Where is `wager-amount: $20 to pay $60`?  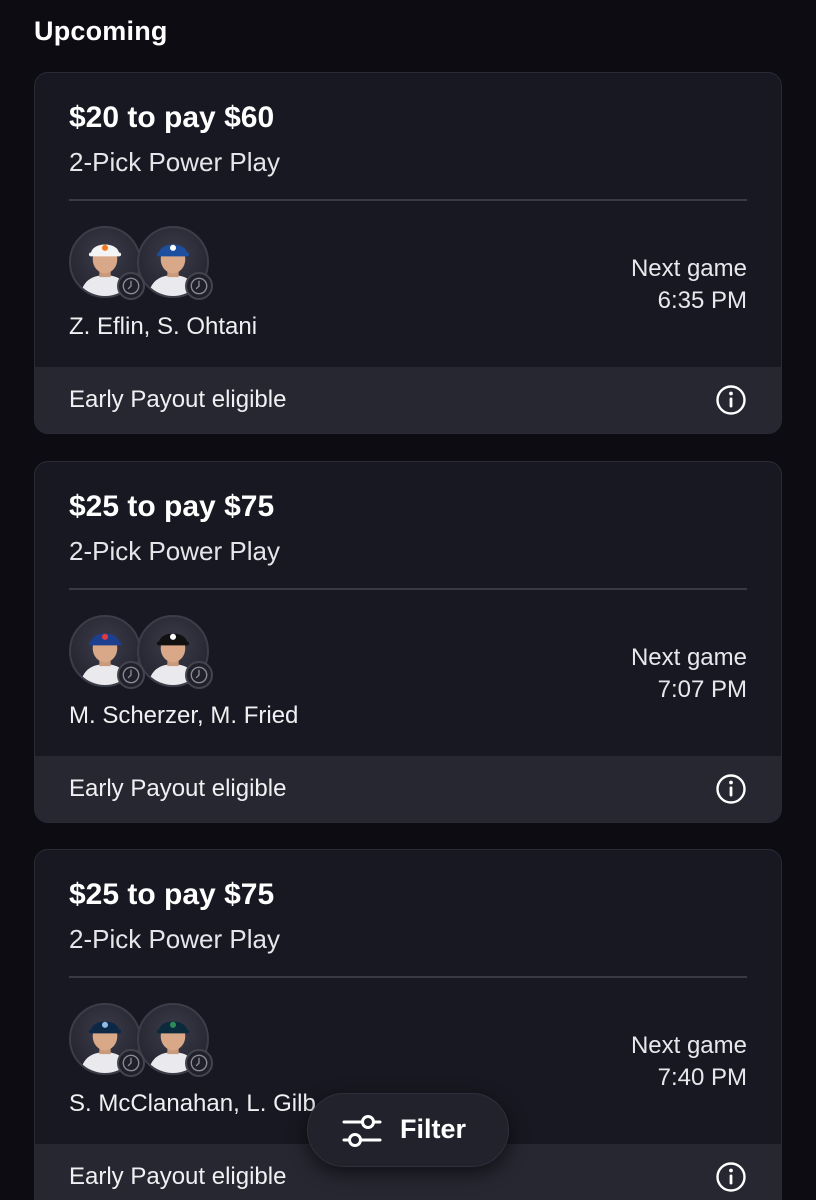
wager-amount: $20 to pay $60 is located at coordinates (172, 117).